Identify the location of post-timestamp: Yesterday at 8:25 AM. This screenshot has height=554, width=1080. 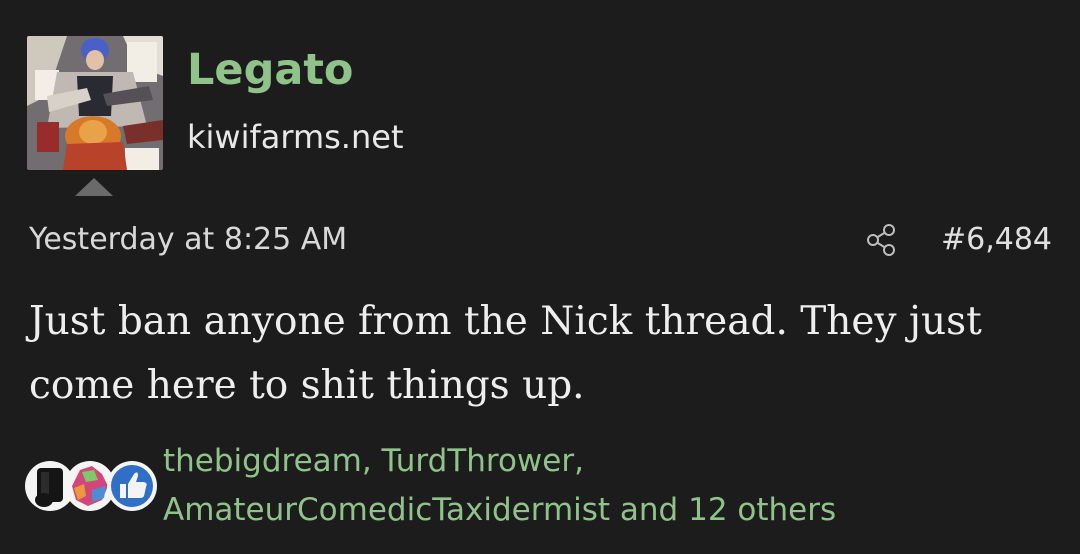
(188, 240).